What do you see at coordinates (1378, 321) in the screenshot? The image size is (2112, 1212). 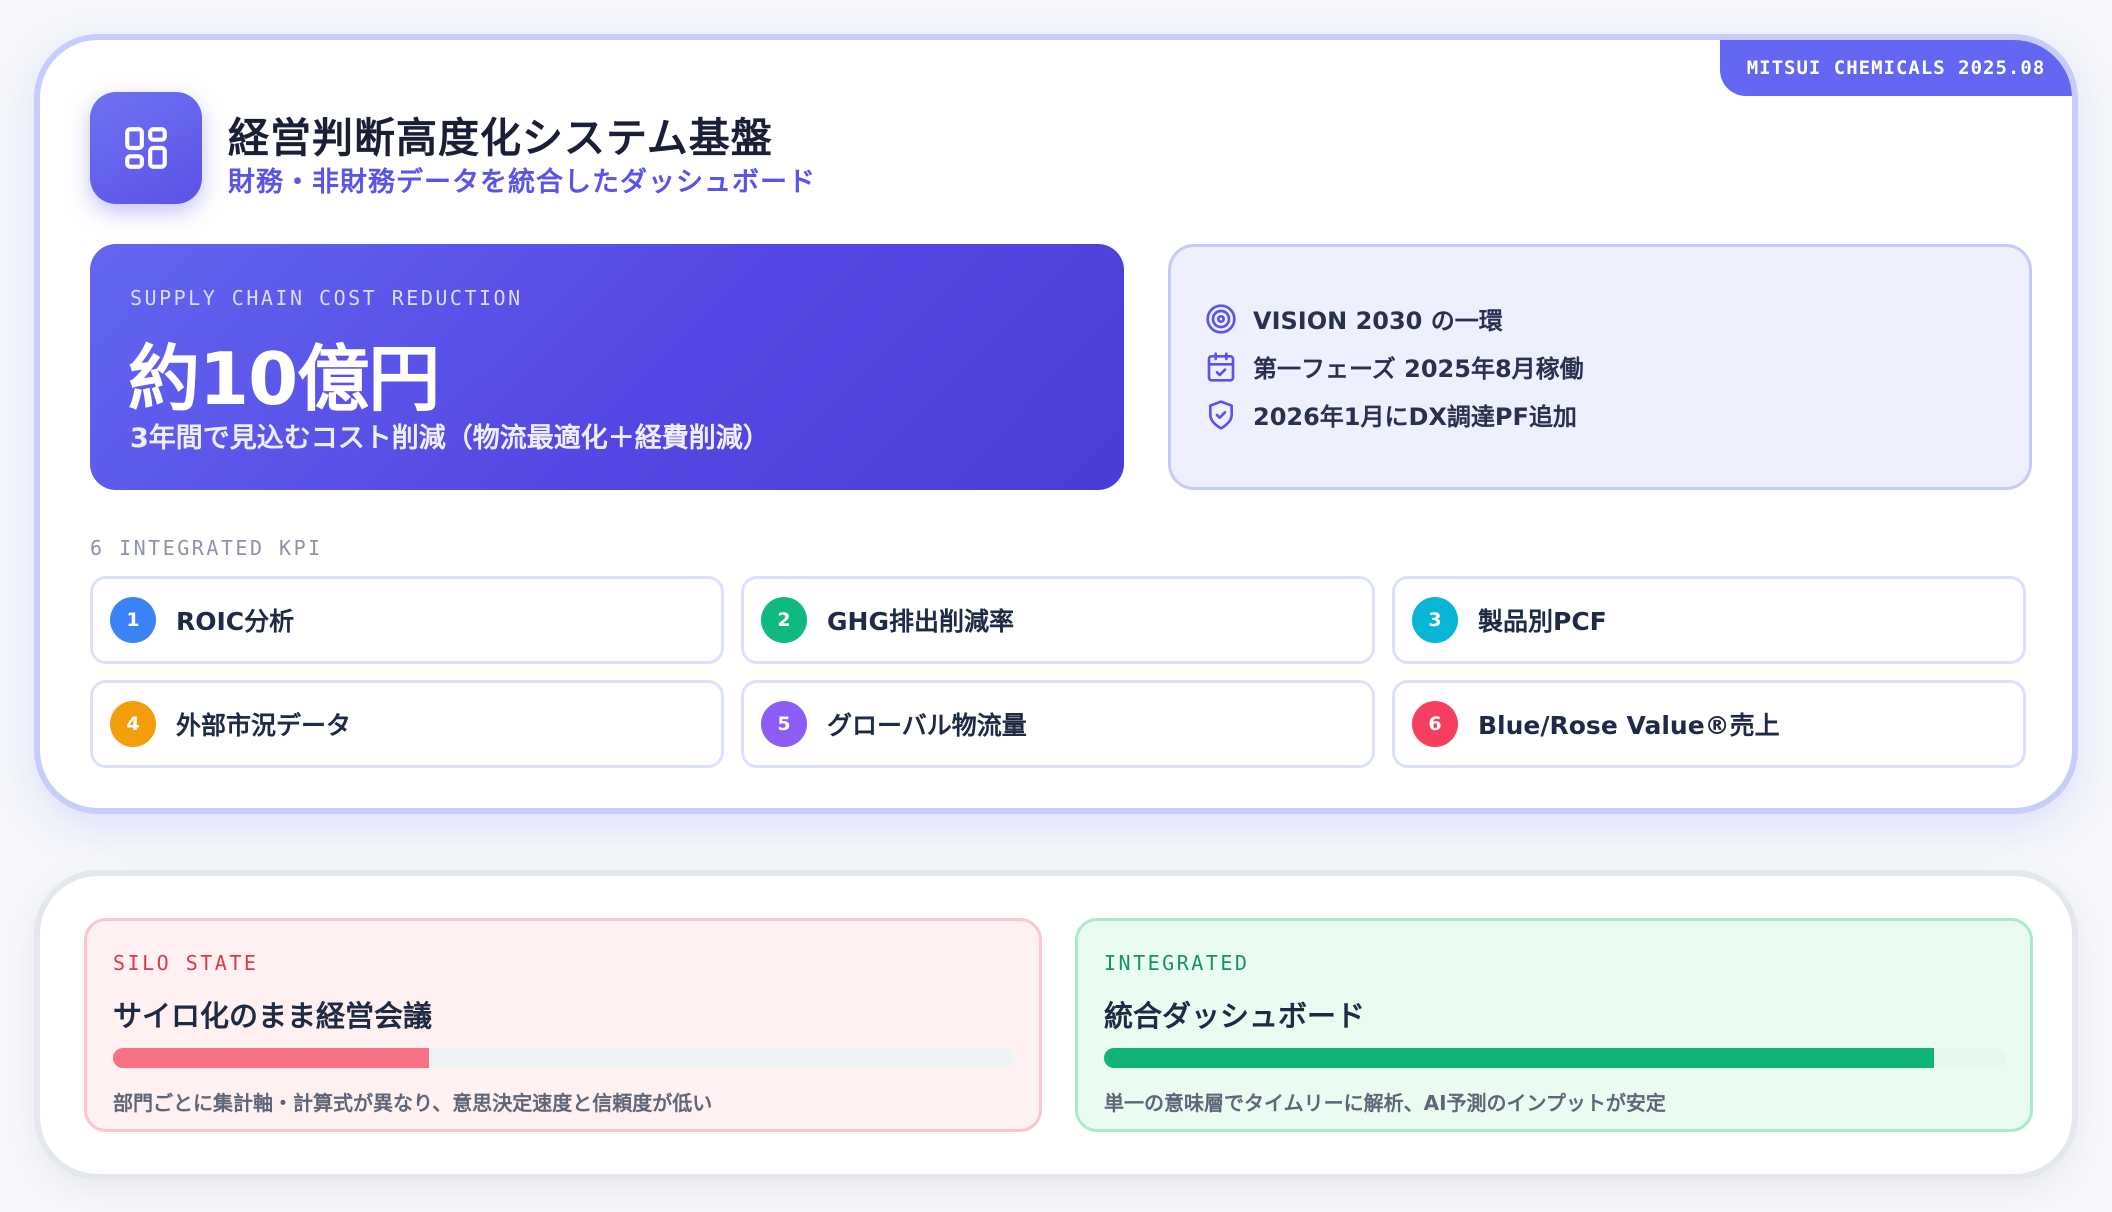 I see `vision-item-text: VISION 2030 の一環` at bounding box center [1378, 321].